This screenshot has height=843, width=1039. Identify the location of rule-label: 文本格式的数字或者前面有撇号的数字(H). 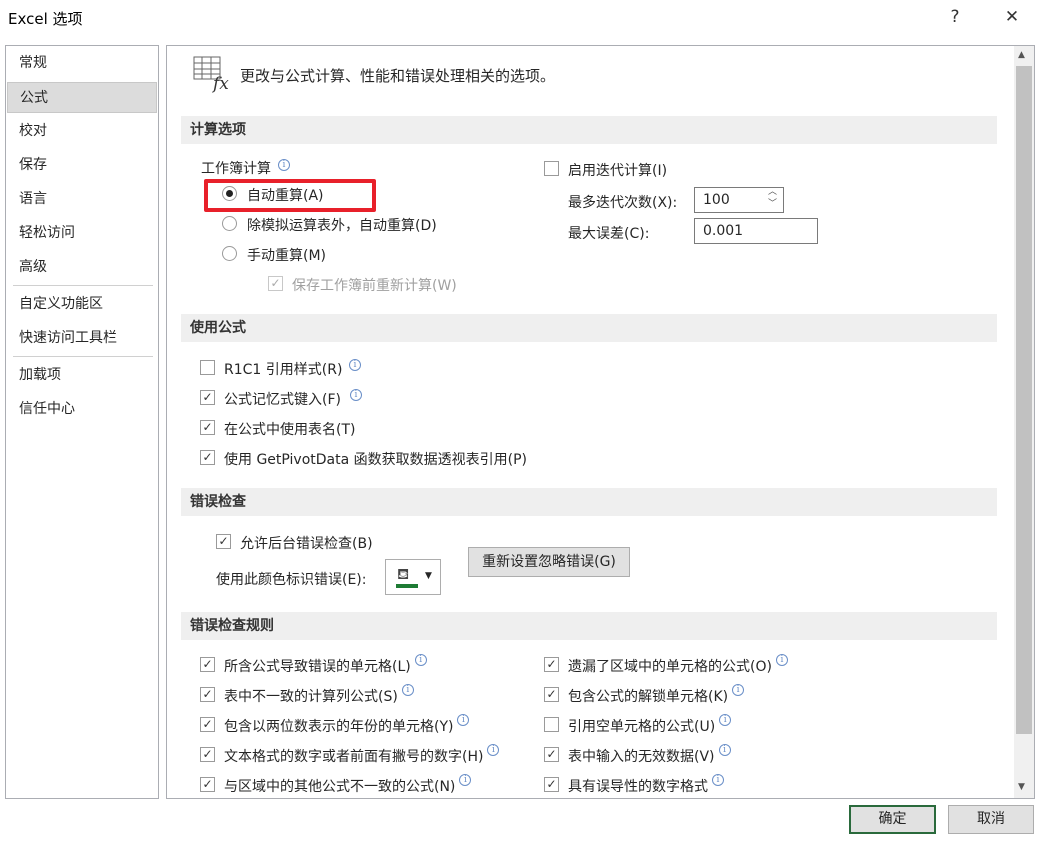
(354, 757).